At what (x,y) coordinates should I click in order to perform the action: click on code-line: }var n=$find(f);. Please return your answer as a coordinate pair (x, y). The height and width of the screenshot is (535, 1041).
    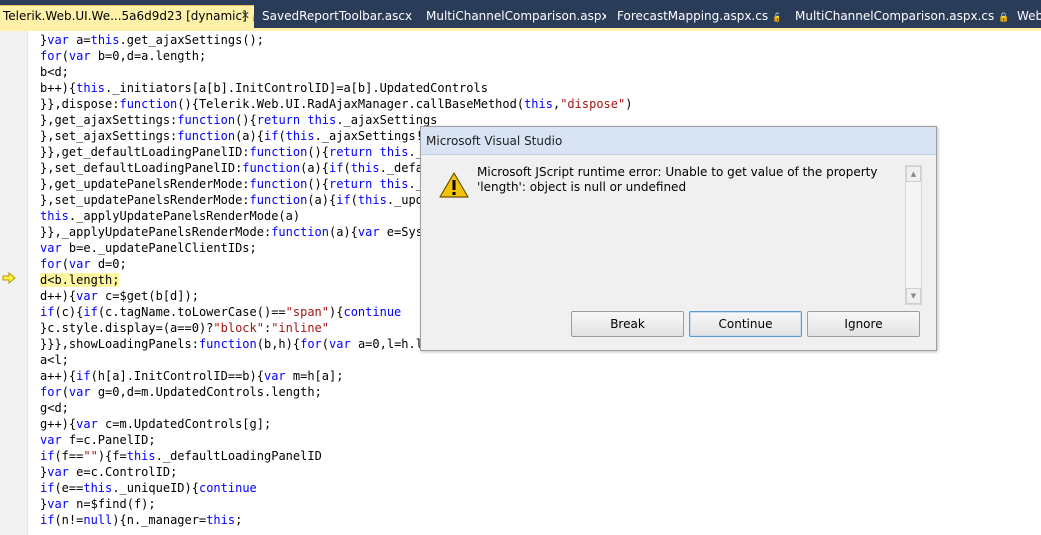
    Looking at the image, I should click on (336, 504).